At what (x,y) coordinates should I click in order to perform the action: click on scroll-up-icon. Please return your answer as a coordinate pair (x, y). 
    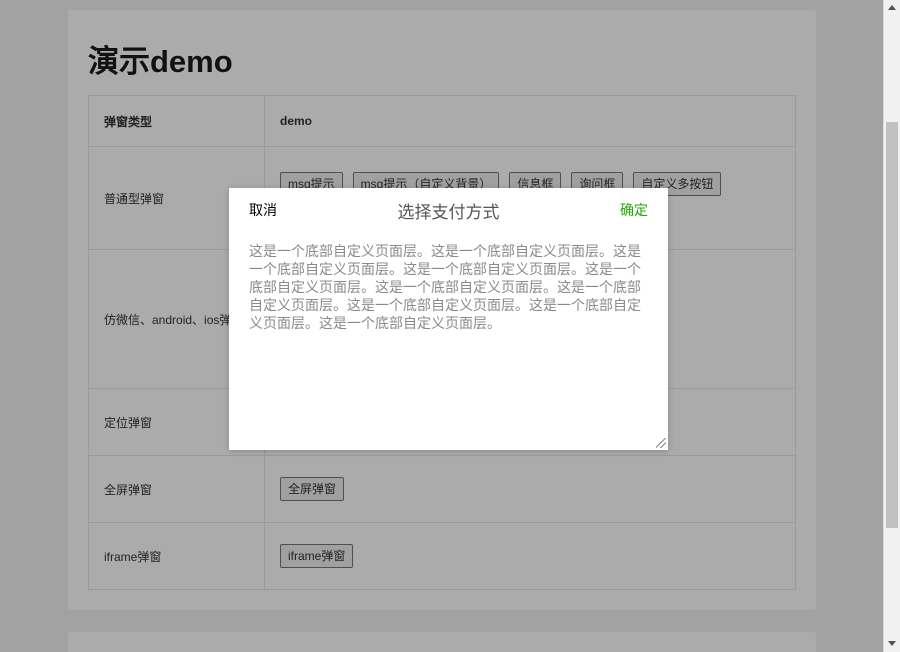
    Looking at the image, I should click on (892, 7).